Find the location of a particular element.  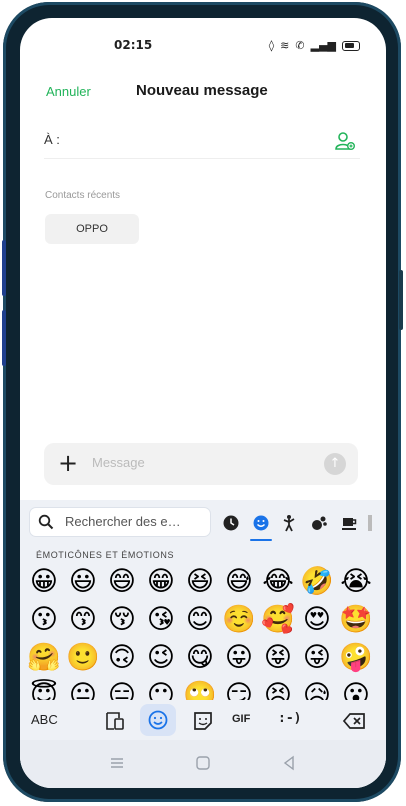

volume-down-button is located at coordinates (4, 338).